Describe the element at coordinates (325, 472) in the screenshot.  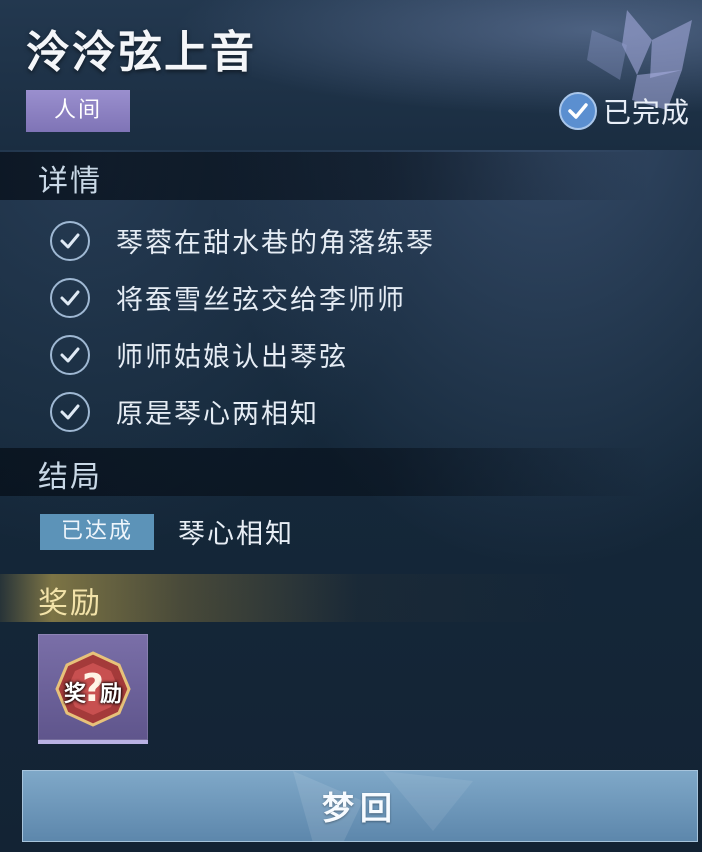
I see `ending-section-header: 结局` at that location.